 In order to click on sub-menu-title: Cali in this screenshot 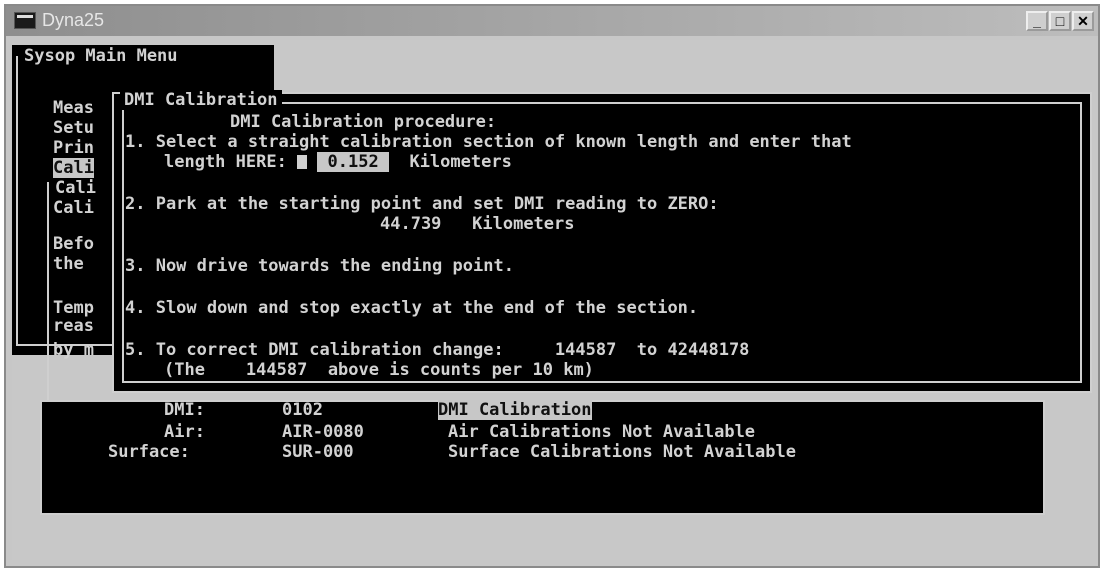, I will do `click(75, 188)`.